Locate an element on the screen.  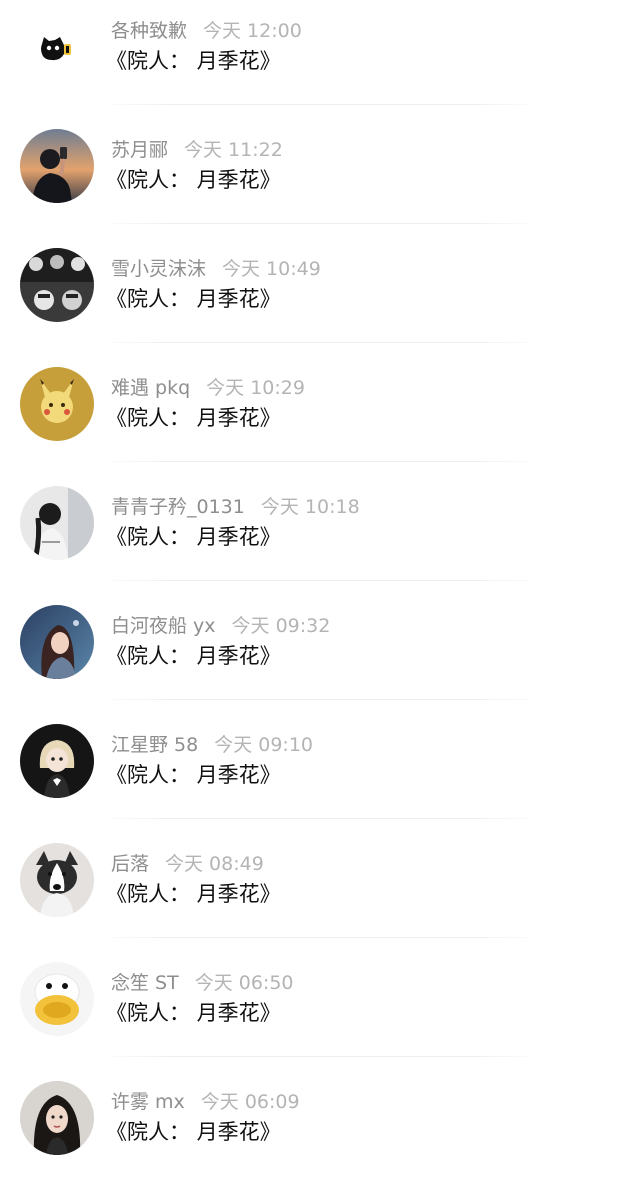
username: 念笙 ST is located at coordinates (145, 983).